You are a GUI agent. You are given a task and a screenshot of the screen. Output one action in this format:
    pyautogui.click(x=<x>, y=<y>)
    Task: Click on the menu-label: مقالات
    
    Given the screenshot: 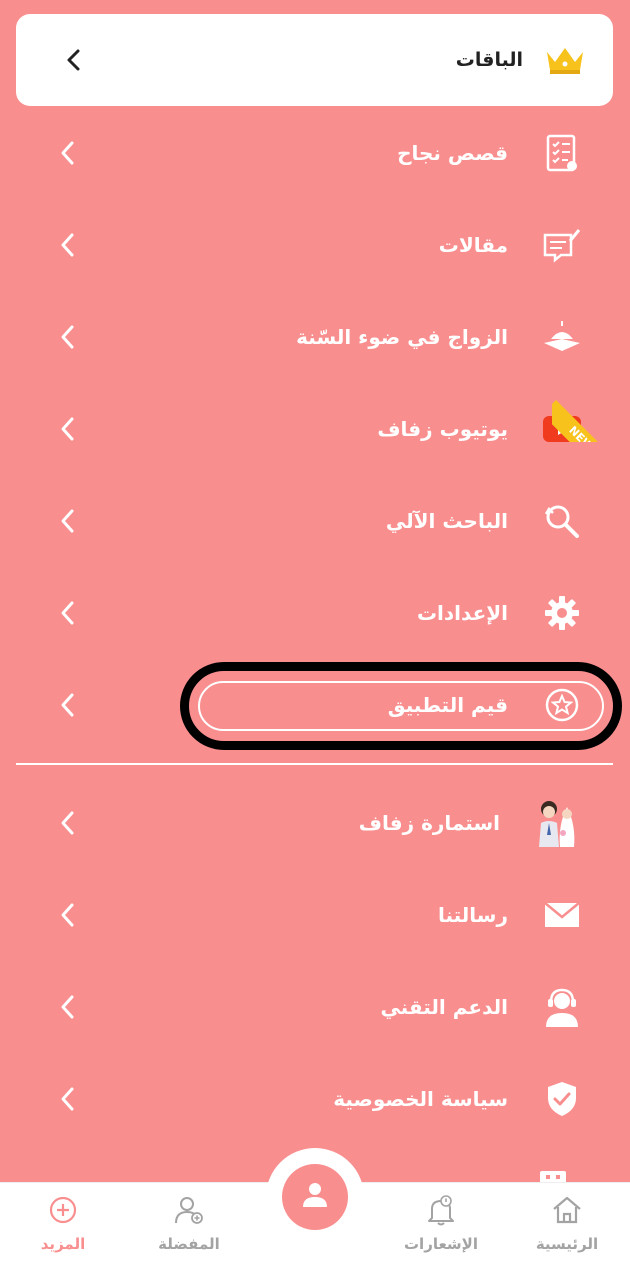 What is the action you would take?
    pyautogui.click(x=473, y=245)
    